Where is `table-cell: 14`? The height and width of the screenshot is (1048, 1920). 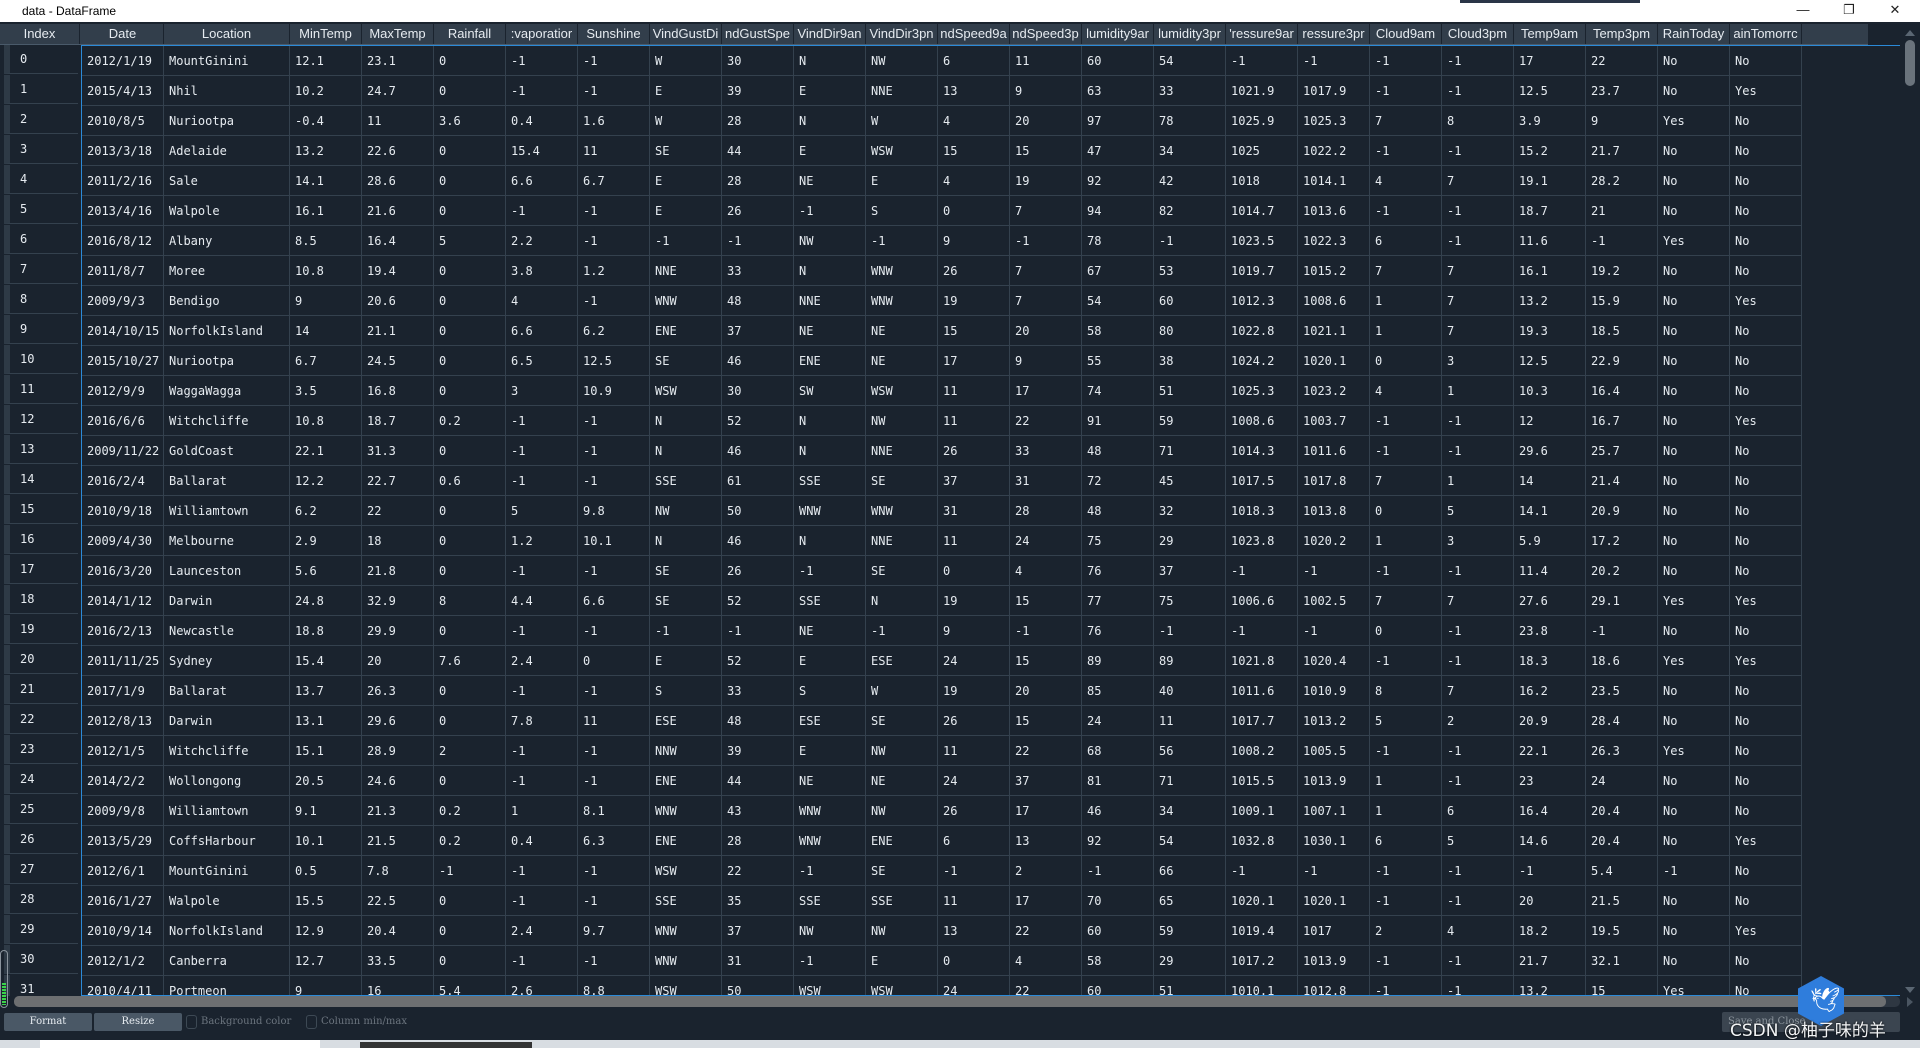 table-cell: 14 is located at coordinates (326, 331).